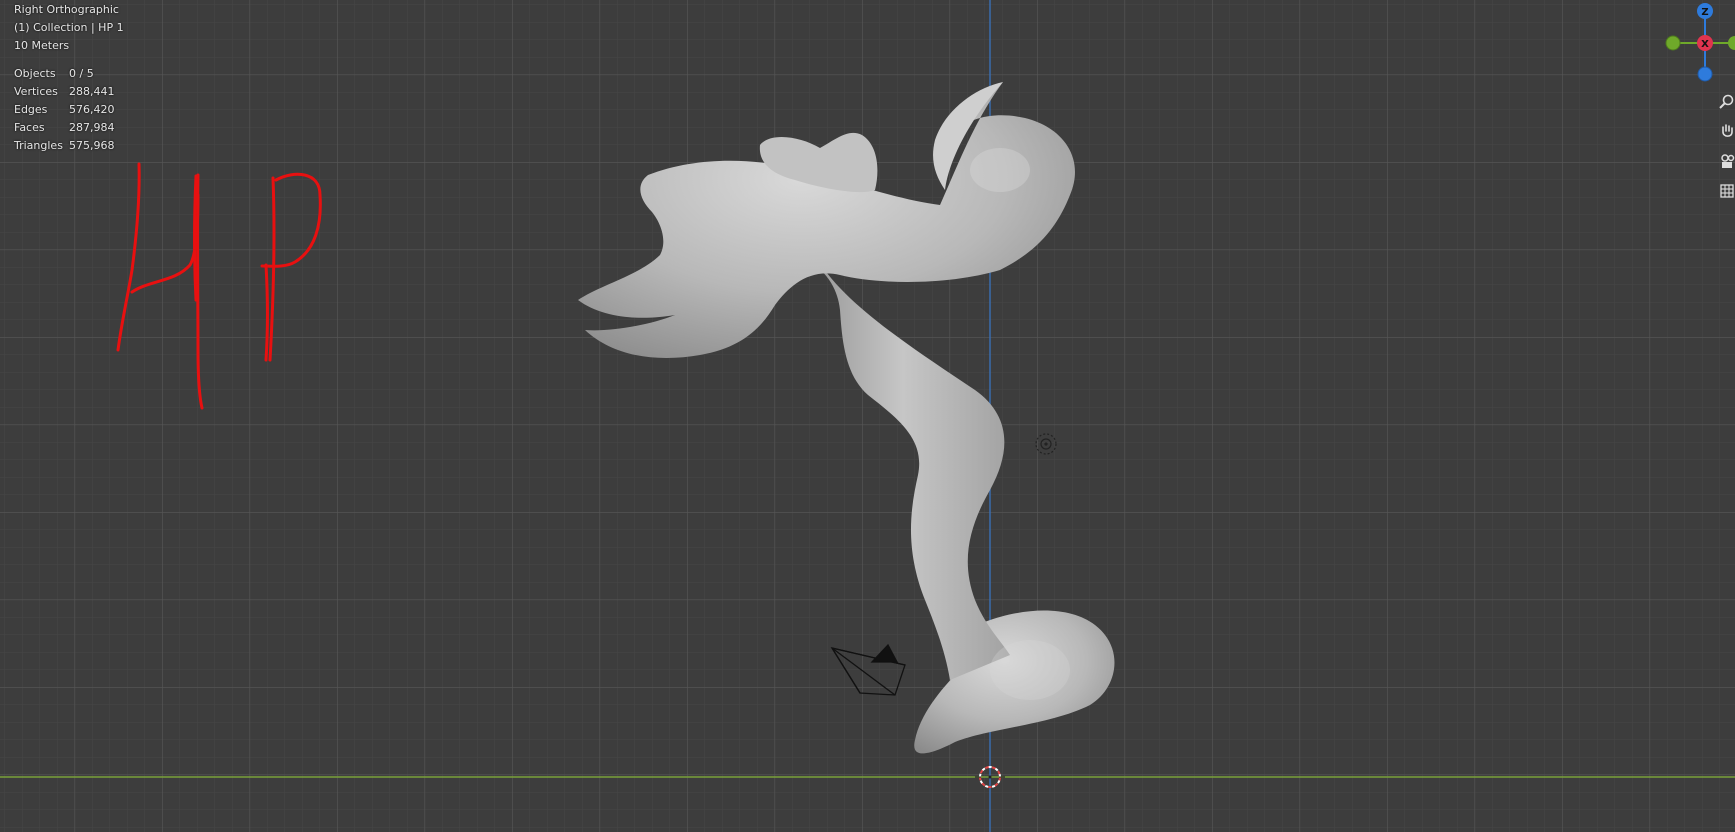 The width and height of the screenshot is (1735, 832). Describe the element at coordinates (66, 9) in the screenshot. I see `view-name: Right Orthographic` at that location.